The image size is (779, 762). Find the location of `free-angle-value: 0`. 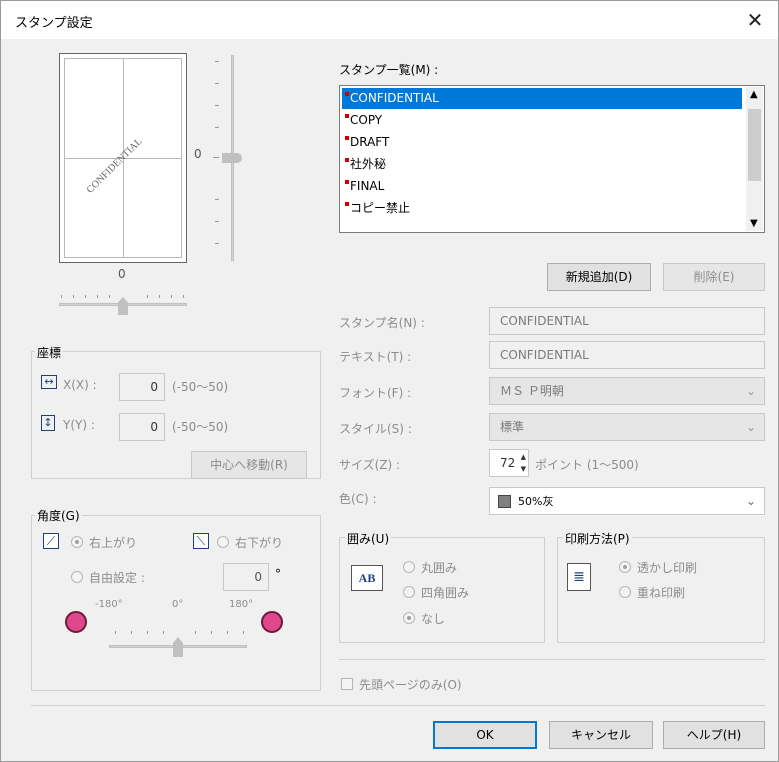

free-angle-value: 0 is located at coordinates (258, 577).